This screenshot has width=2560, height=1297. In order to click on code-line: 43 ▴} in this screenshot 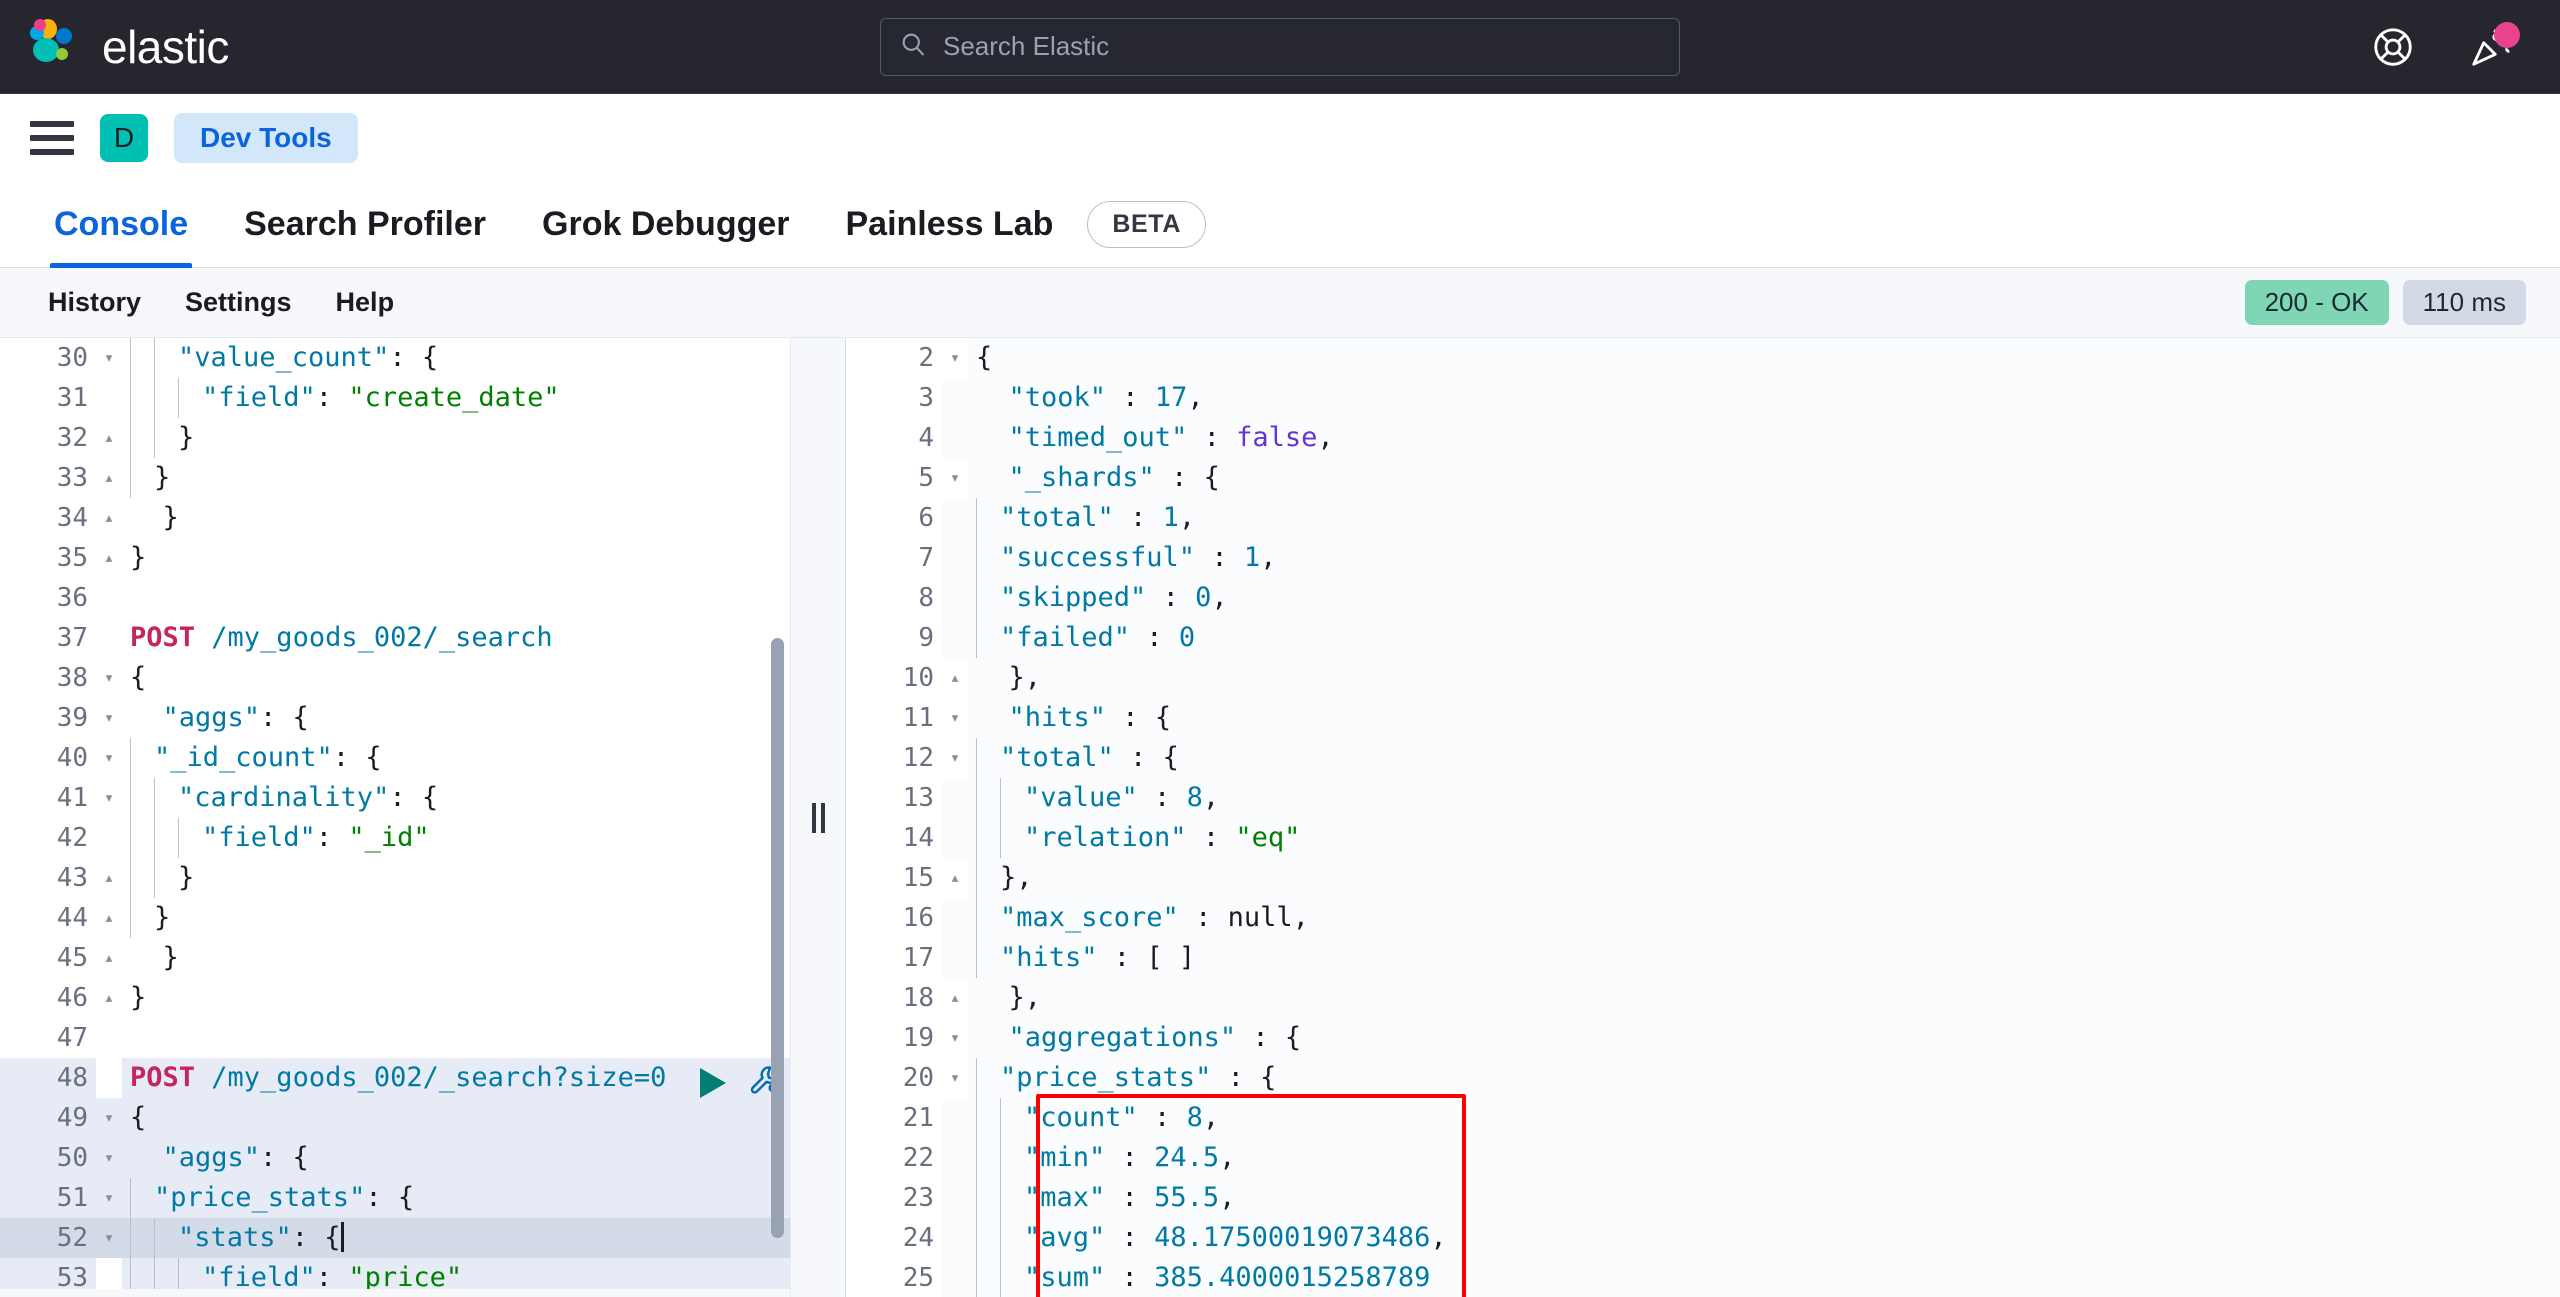, I will do `click(395, 878)`.